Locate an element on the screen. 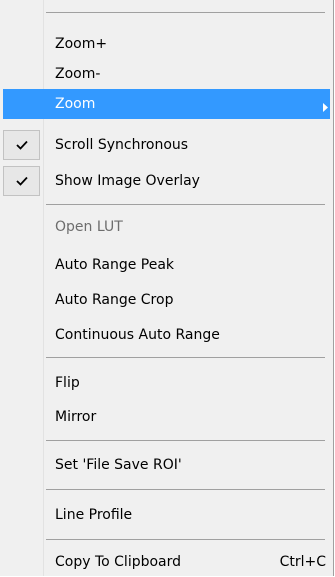 The width and height of the screenshot is (335, 577). menu-item-label: Flip is located at coordinates (67, 383).